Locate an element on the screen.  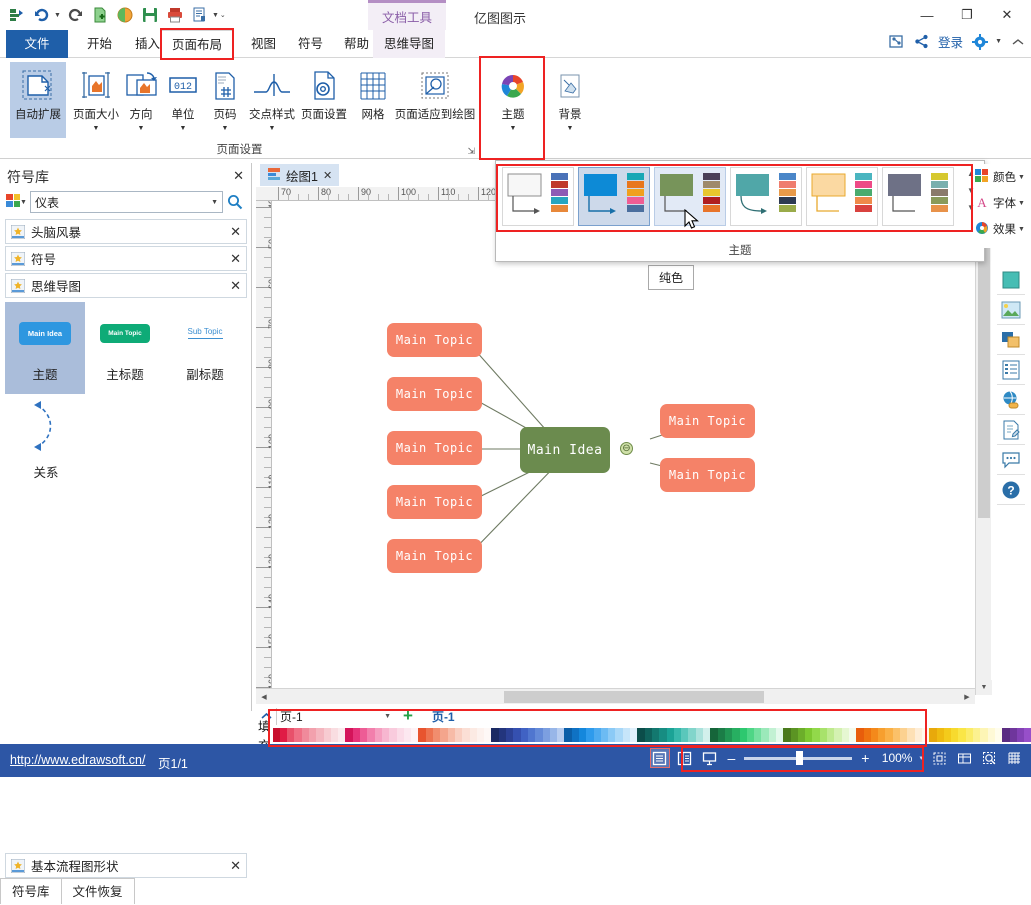
tab-file-recovery: 文件恢复 is located at coordinates (97, 891).